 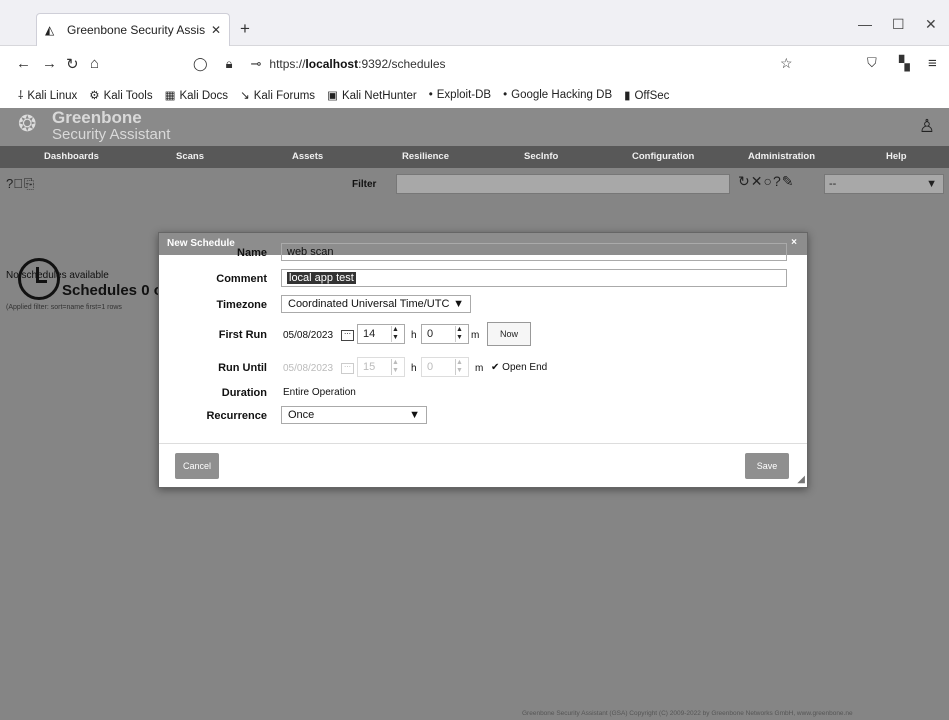 What do you see at coordinates (64, 307) in the screenshot?
I see `applied-filter: (Applied filter: sort=name first=1 rows` at bounding box center [64, 307].